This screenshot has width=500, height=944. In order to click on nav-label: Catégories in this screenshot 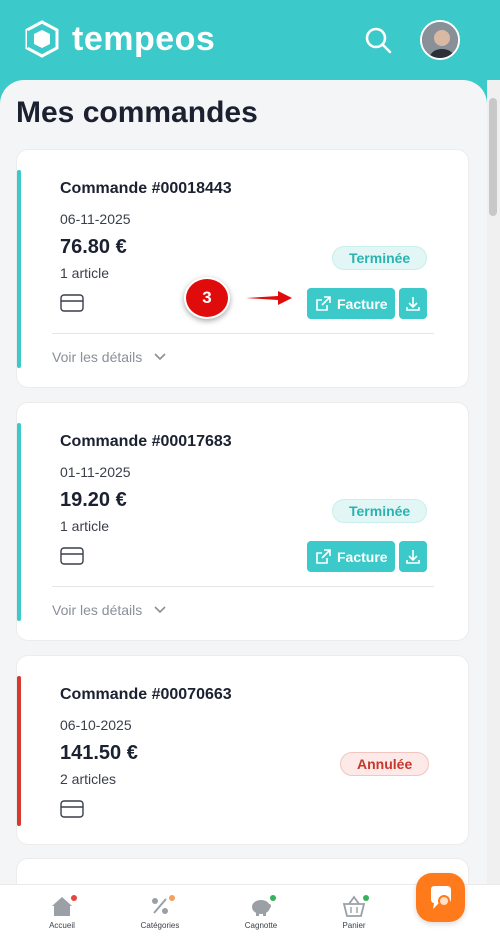, I will do `click(160, 925)`.